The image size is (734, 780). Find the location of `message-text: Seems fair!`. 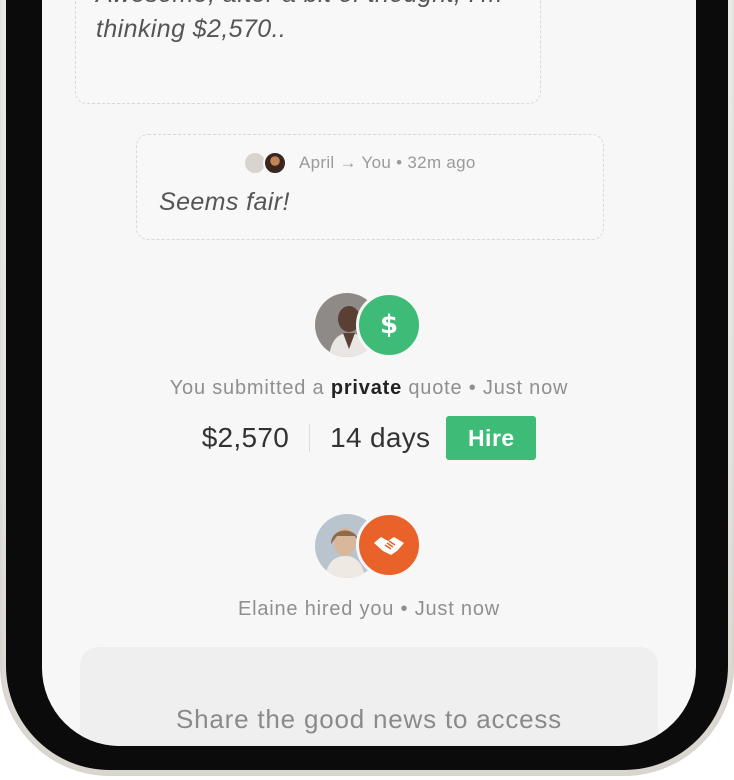

message-text: Seems fair! is located at coordinates (224, 202).